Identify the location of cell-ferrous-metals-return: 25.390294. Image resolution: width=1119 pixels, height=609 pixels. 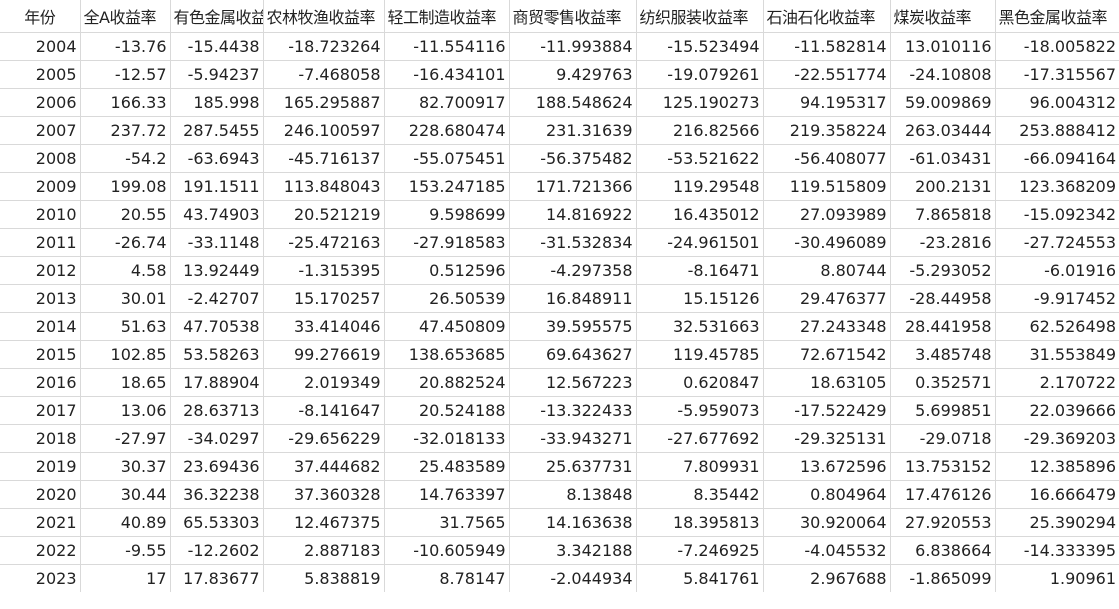
(1057, 522).